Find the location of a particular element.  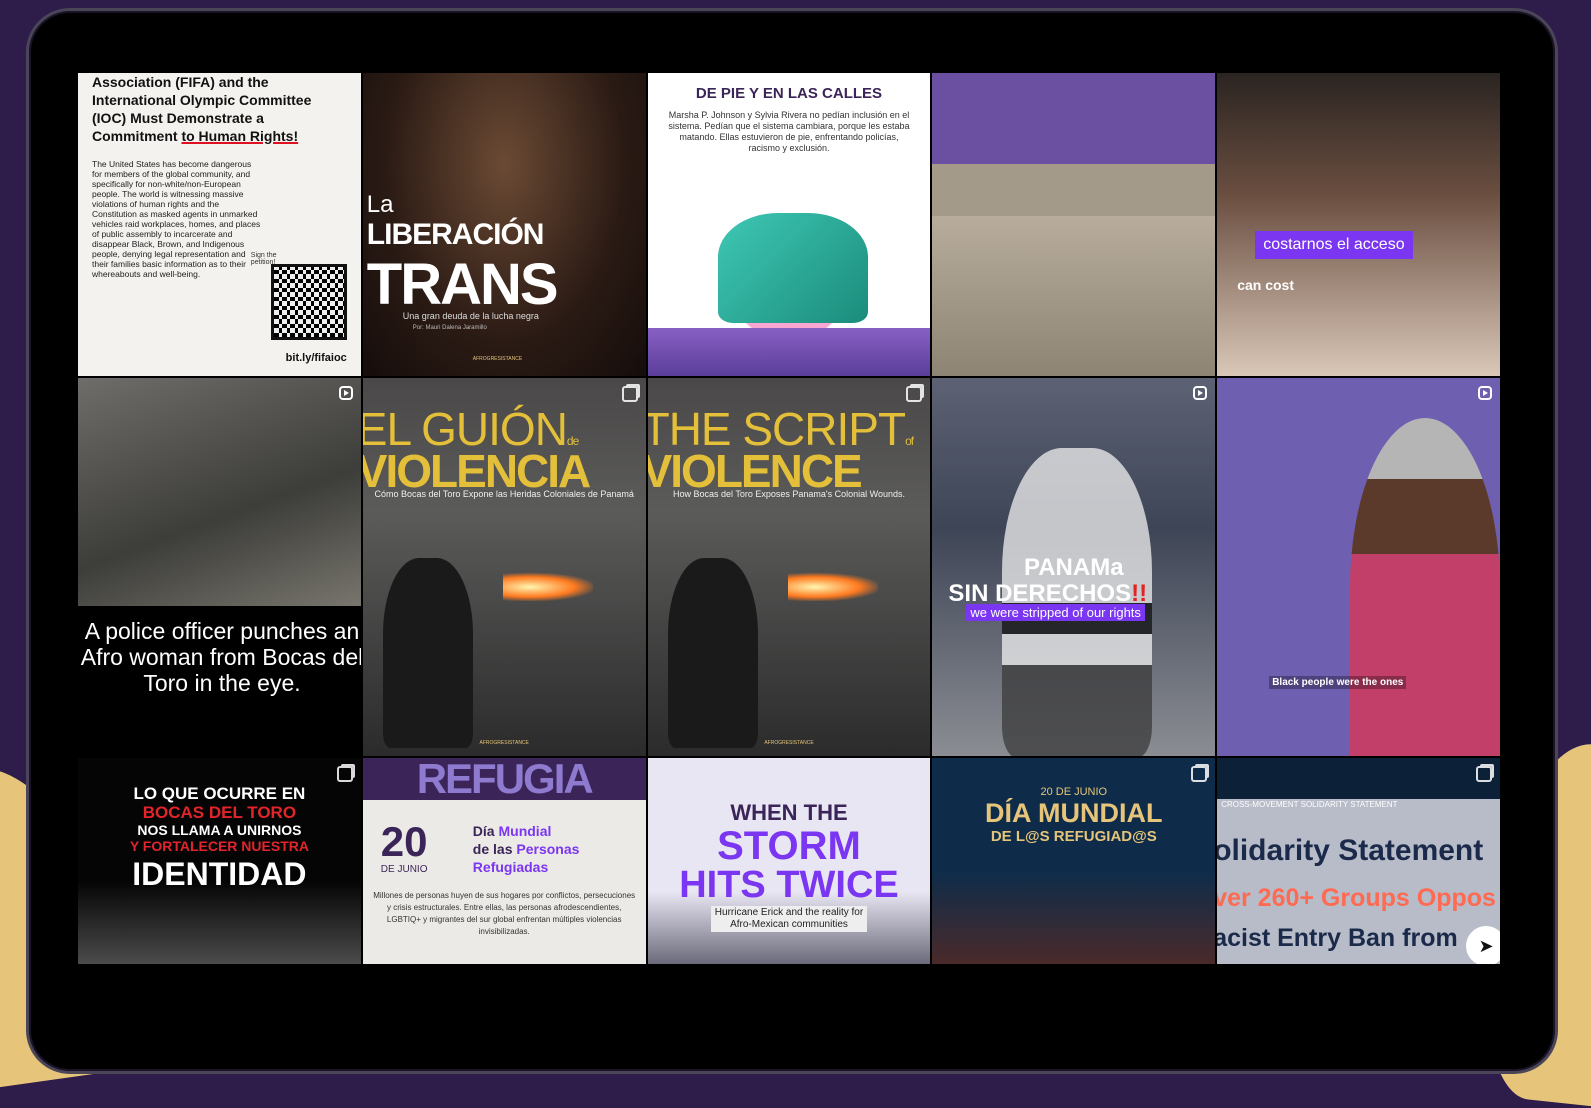

caption-panama: PANAMa is located at coordinates (1074, 567).